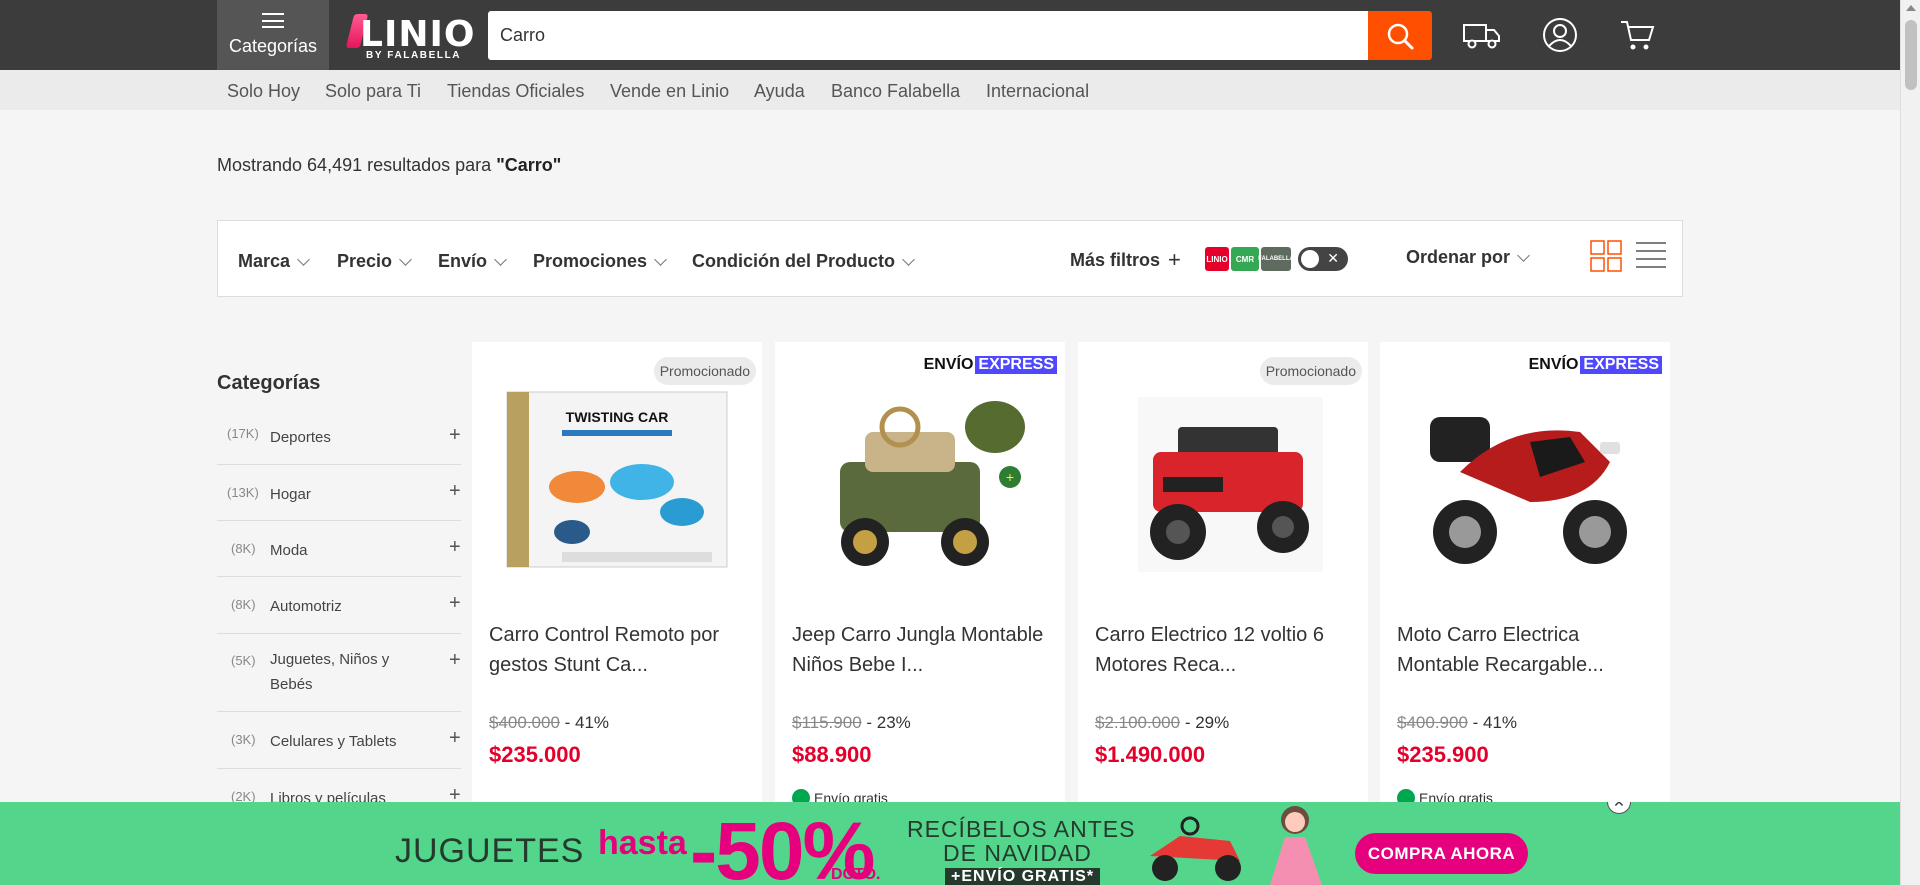  I want to click on nav-internacional: Internacional, so click(1037, 91).